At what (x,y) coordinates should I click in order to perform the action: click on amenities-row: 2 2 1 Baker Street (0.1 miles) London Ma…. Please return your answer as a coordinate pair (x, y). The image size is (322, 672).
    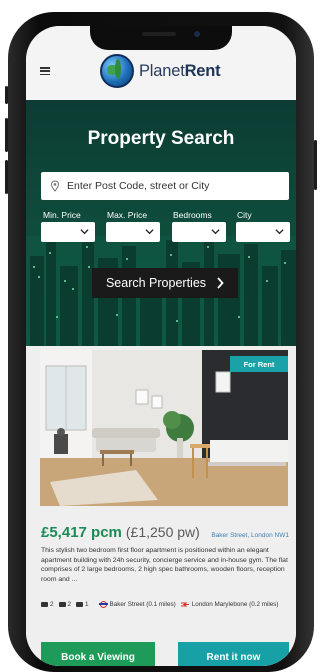
    Looking at the image, I should click on (165, 604).